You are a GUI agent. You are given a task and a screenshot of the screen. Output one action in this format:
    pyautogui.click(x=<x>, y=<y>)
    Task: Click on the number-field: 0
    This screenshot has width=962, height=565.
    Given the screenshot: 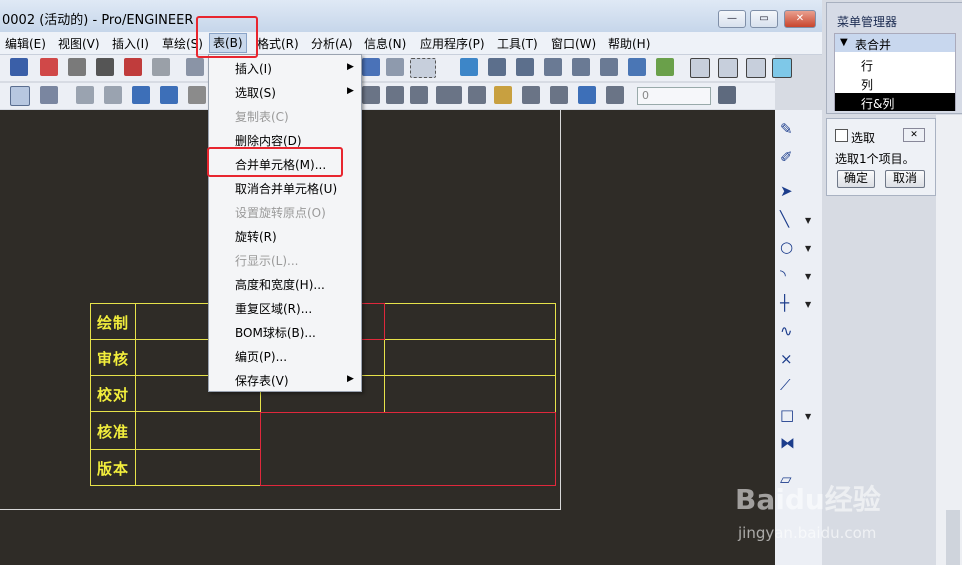 What is the action you would take?
    pyautogui.click(x=674, y=96)
    